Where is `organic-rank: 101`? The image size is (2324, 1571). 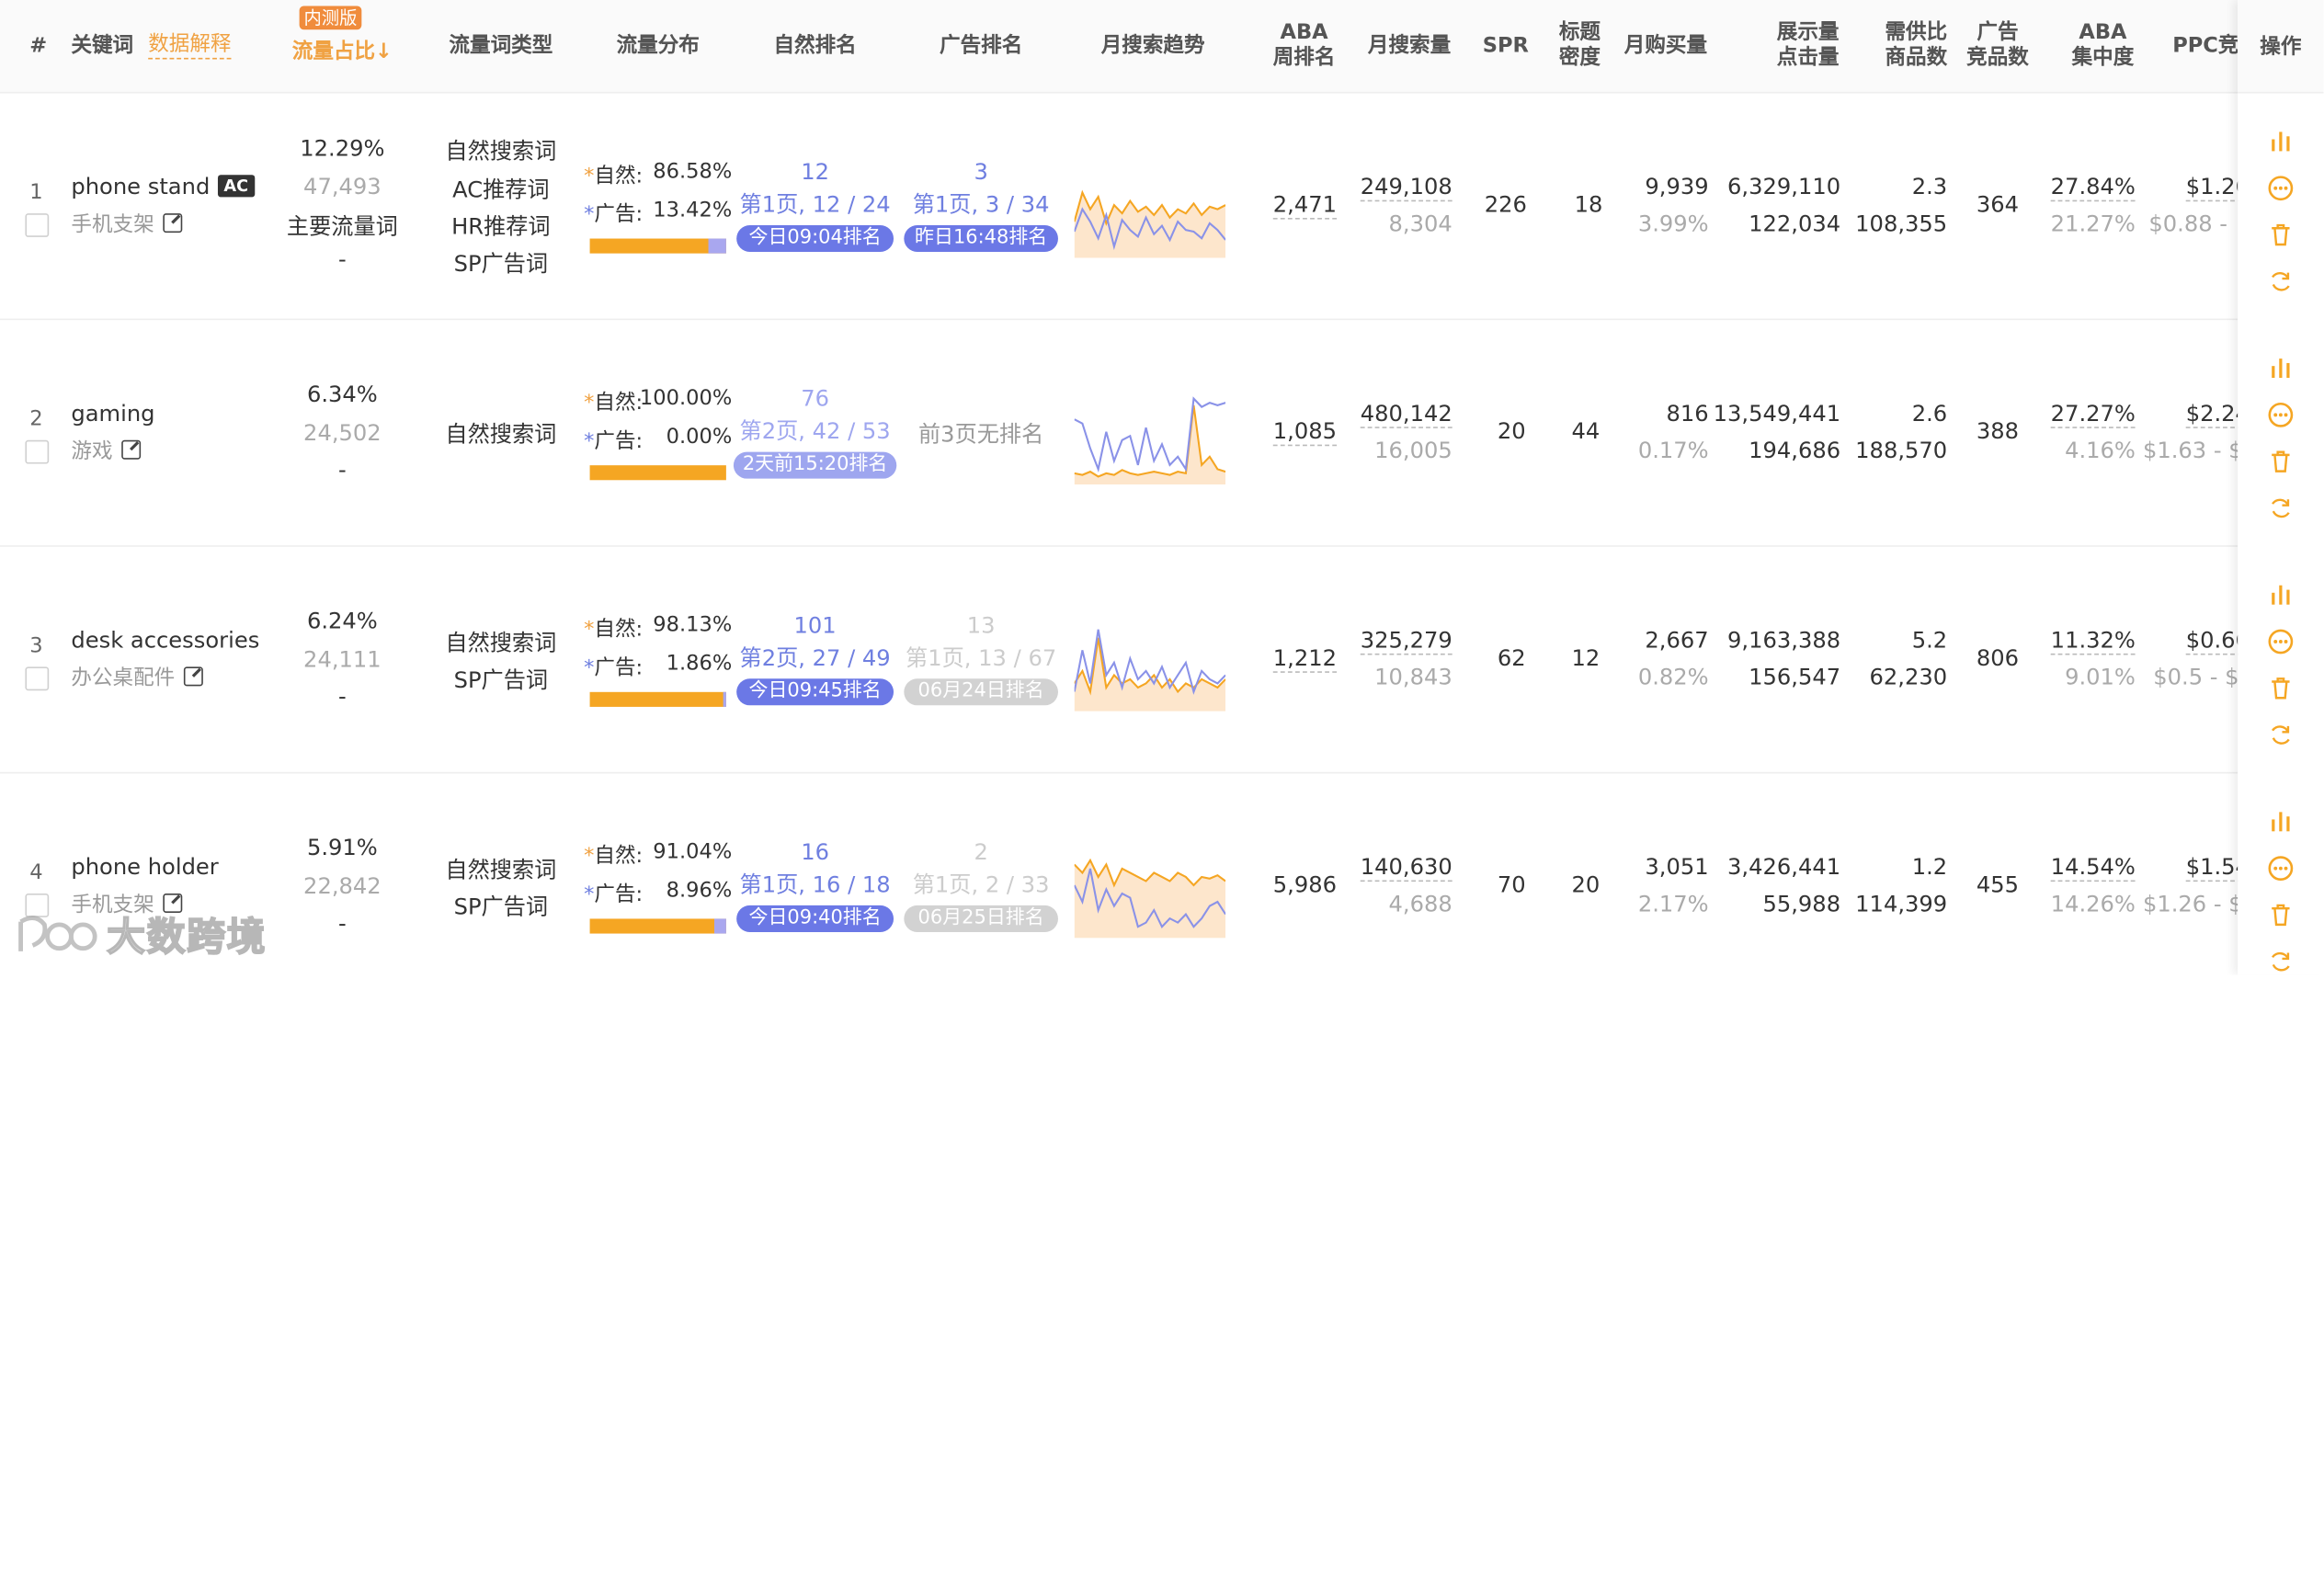
organic-rank: 101 is located at coordinates (815, 626).